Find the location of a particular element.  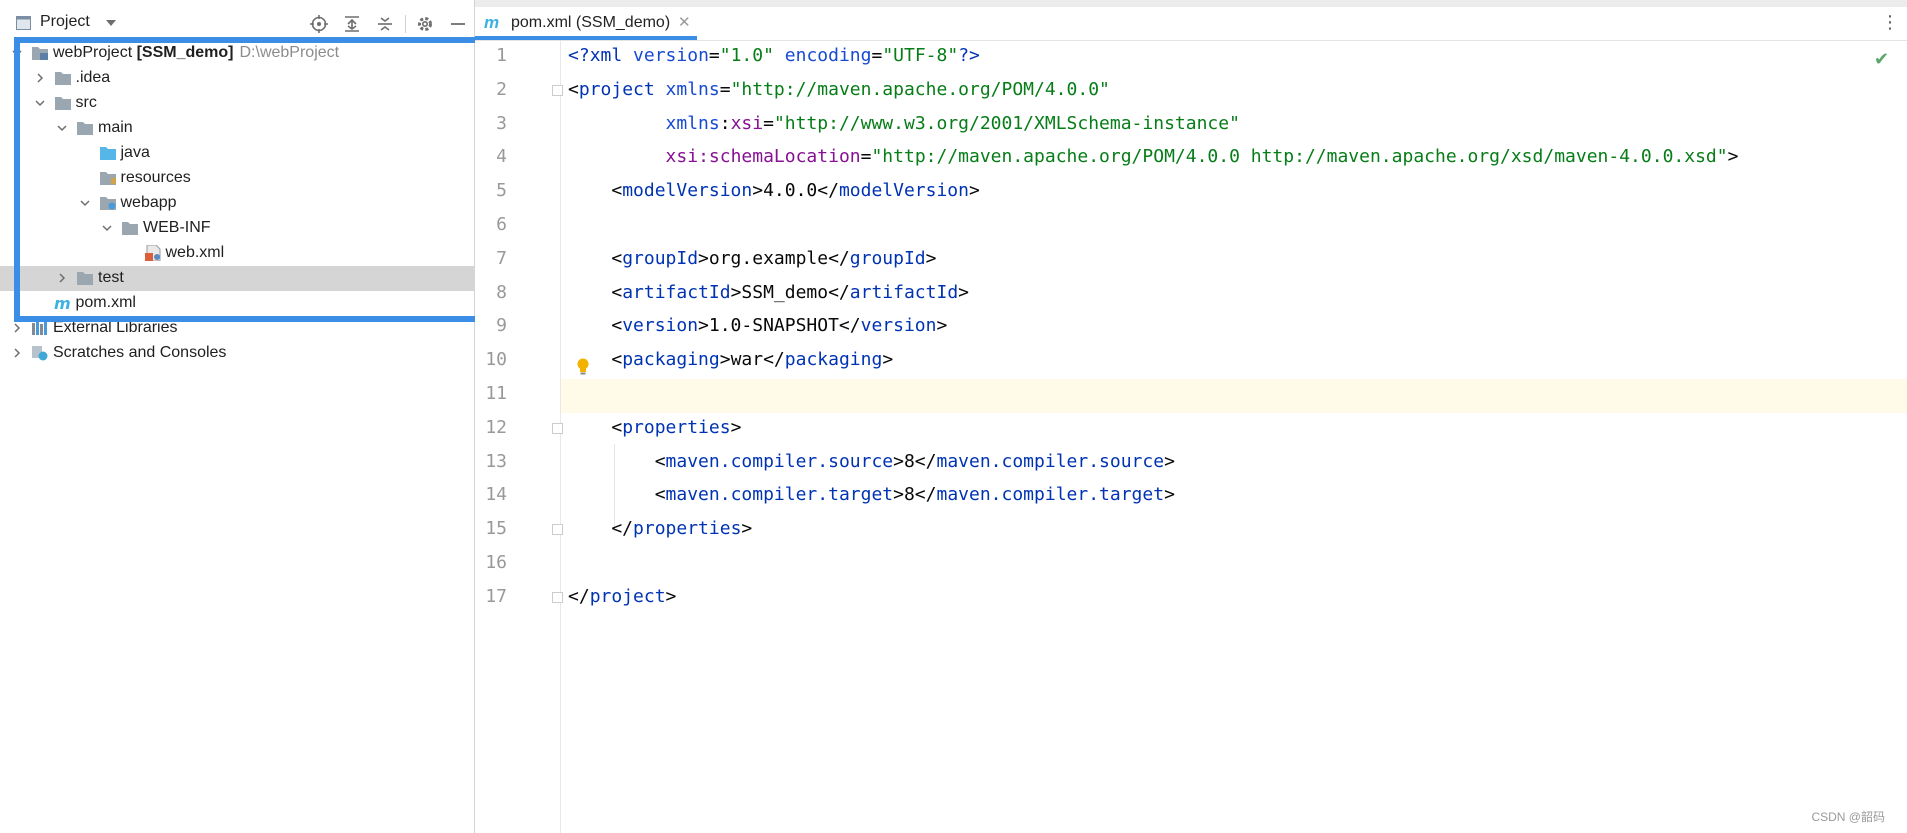

code-token: >war</ is located at coordinates (752, 360).